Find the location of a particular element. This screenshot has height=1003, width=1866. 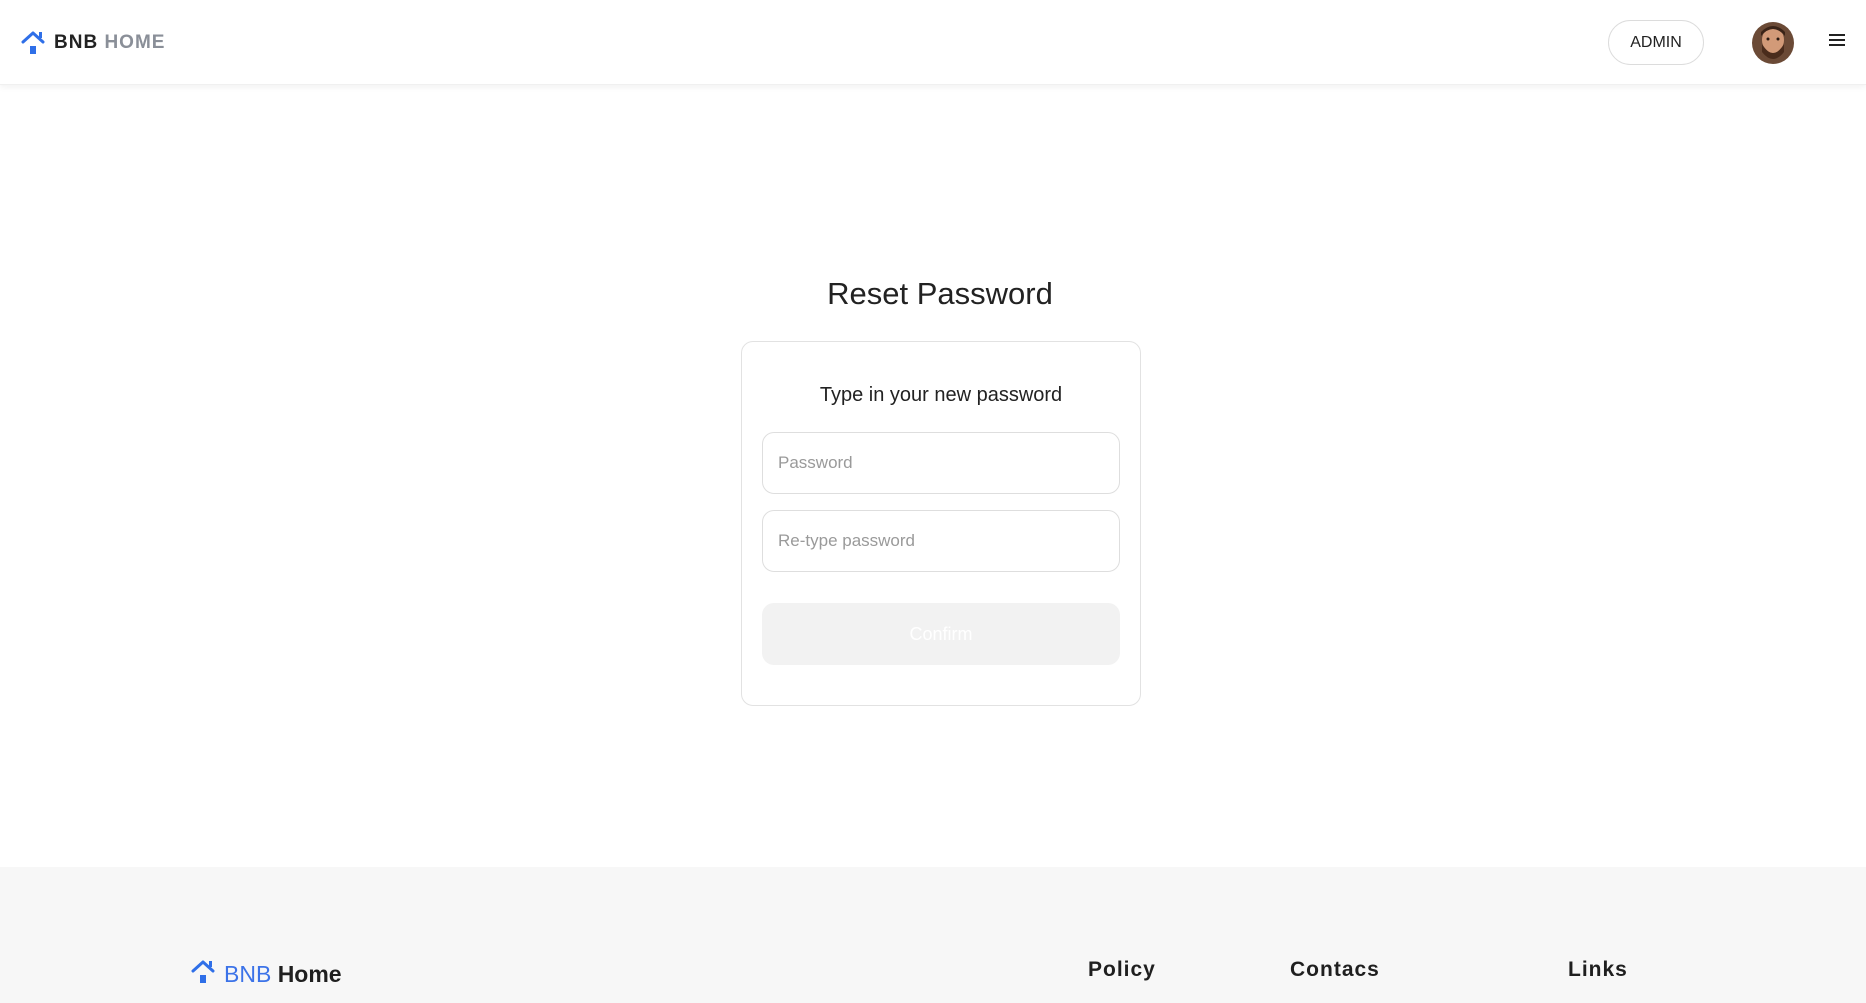

admin-button: ADMIN is located at coordinates (1656, 42).